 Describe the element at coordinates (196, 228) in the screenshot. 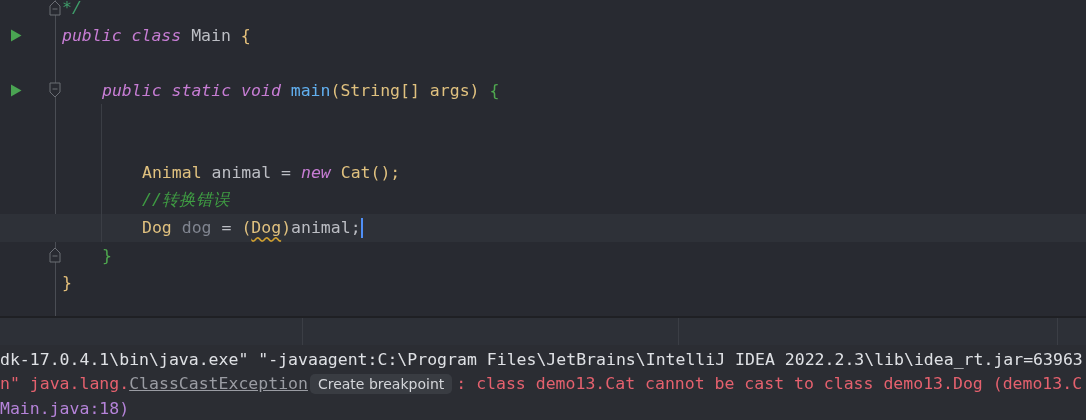

I see `code-token: dog` at that location.